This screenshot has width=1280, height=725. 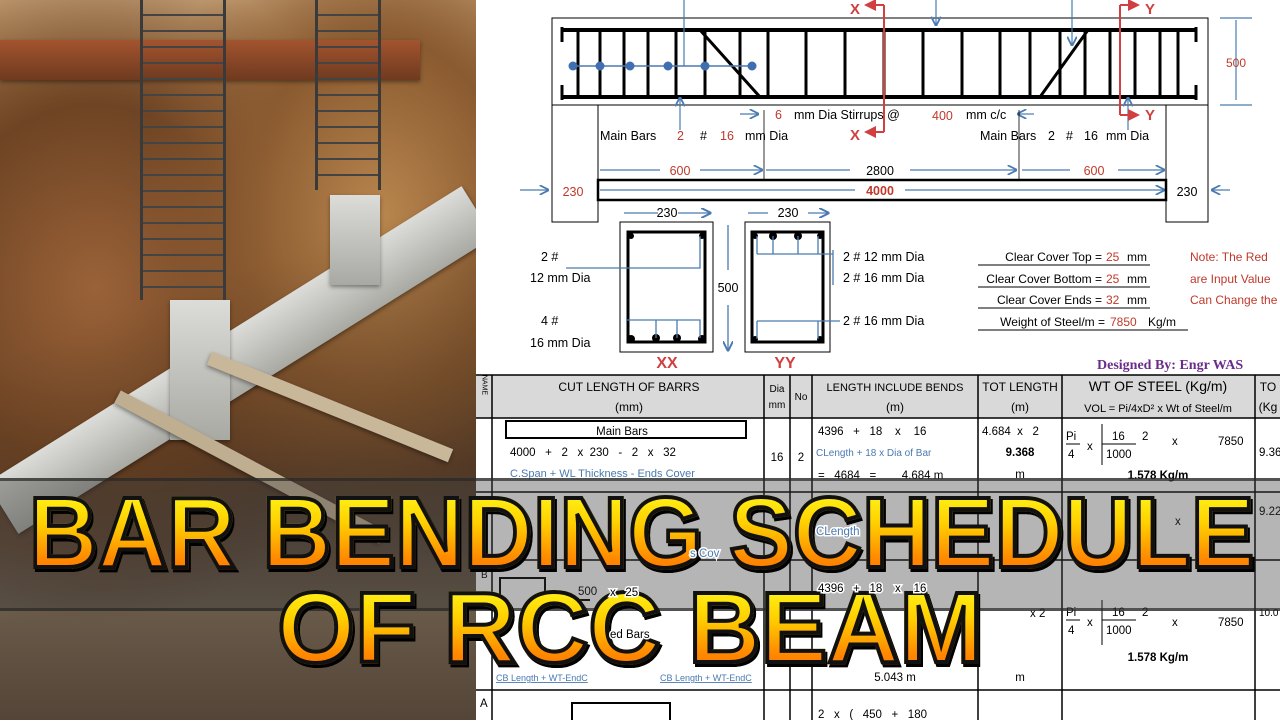 What do you see at coordinates (1170, 365) in the screenshot?
I see `designer-credit: Designed By: Engr WAS` at bounding box center [1170, 365].